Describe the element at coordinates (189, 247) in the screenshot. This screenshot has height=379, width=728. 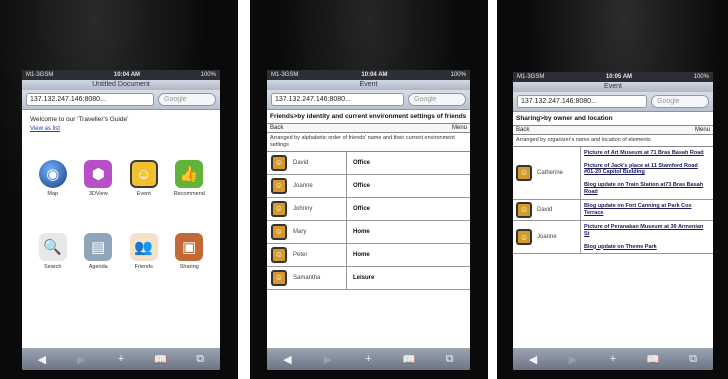
I see `sharing-icon: ▣` at that location.